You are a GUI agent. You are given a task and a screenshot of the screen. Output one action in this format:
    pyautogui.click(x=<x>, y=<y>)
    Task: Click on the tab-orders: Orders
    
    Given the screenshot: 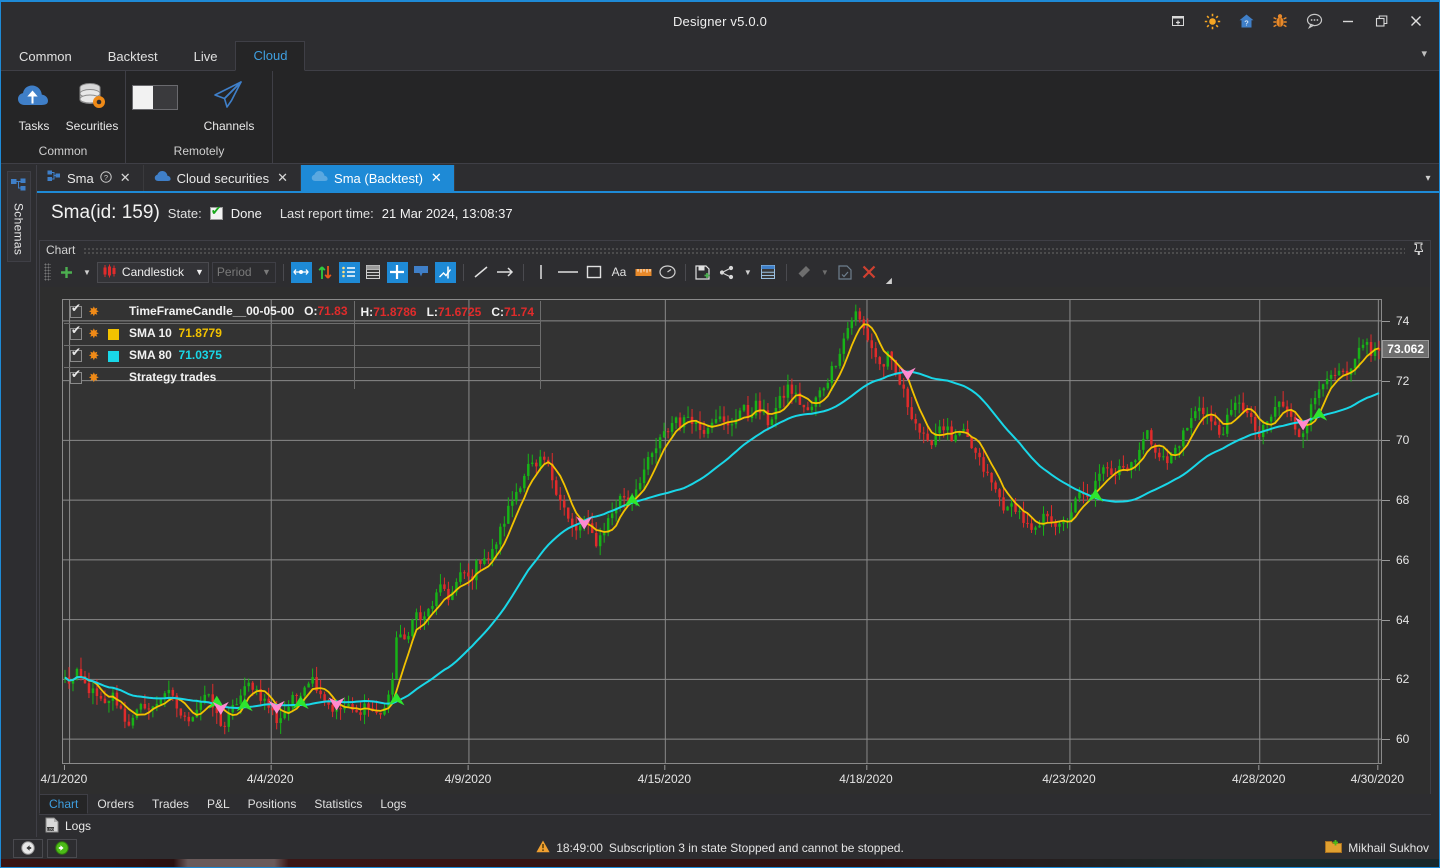 What is the action you would take?
    pyautogui.click(x=115, y=804)
    